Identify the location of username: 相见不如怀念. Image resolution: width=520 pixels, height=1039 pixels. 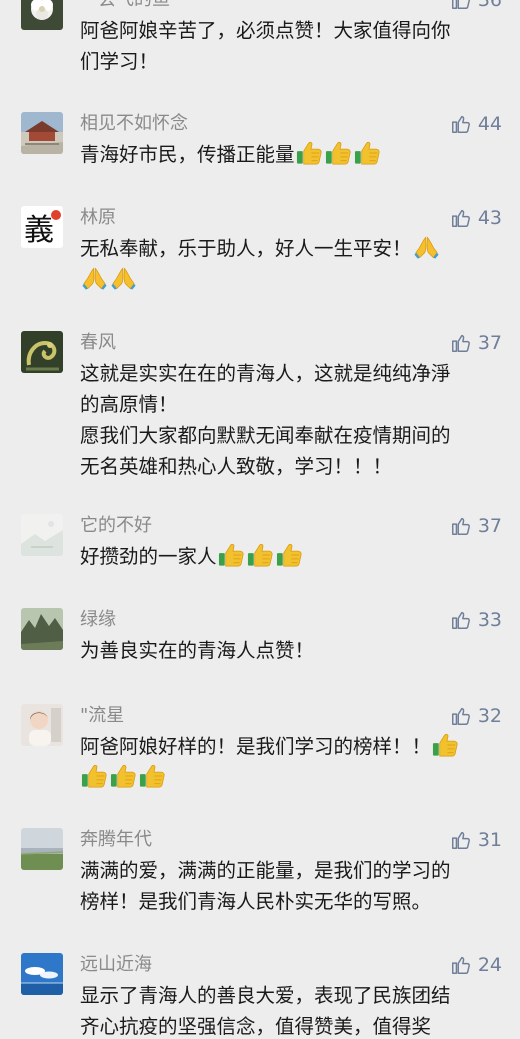
(134, 124).